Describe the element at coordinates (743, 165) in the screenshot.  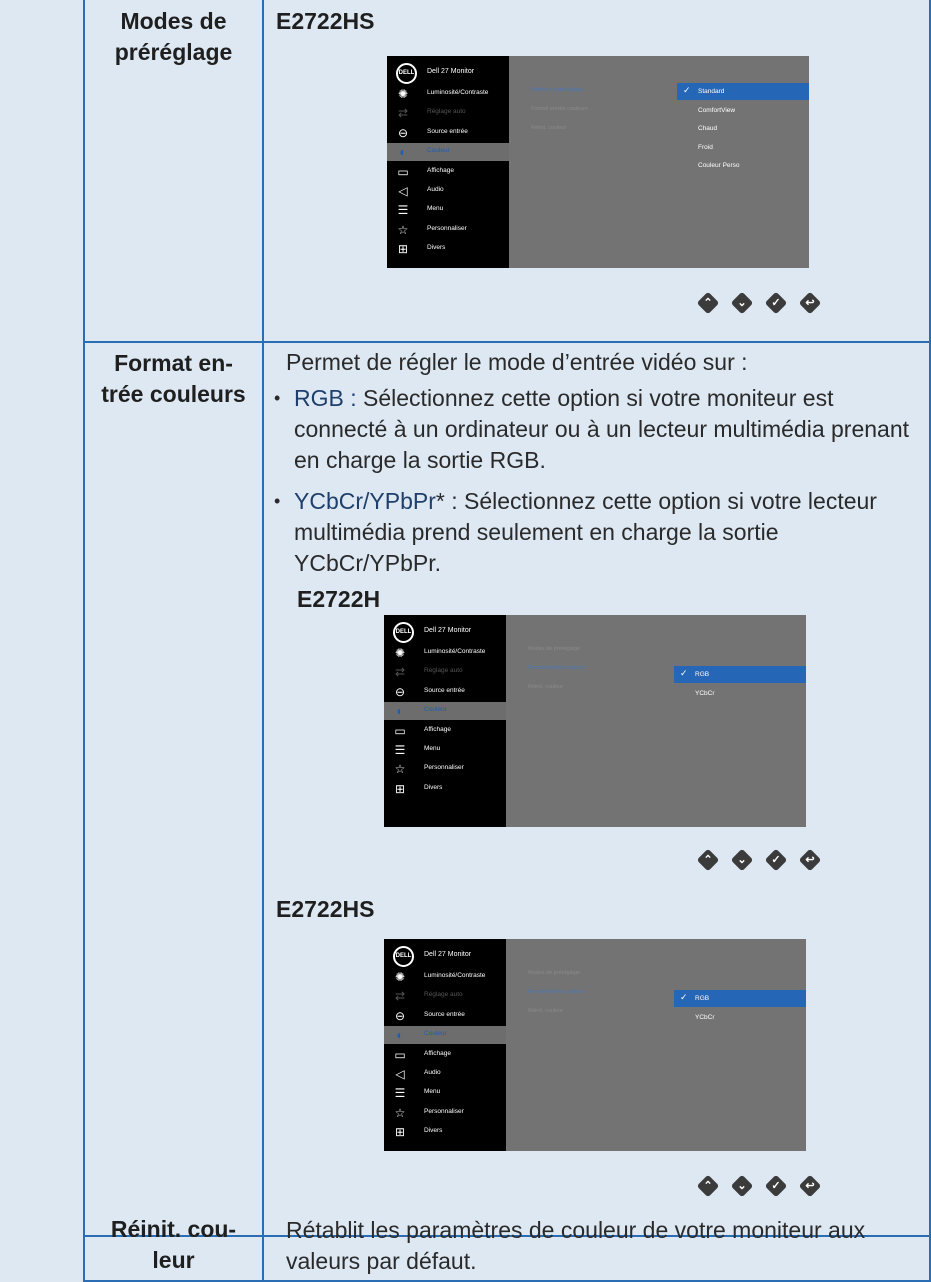
I see `osd-option: Couleur Perso` at that location.